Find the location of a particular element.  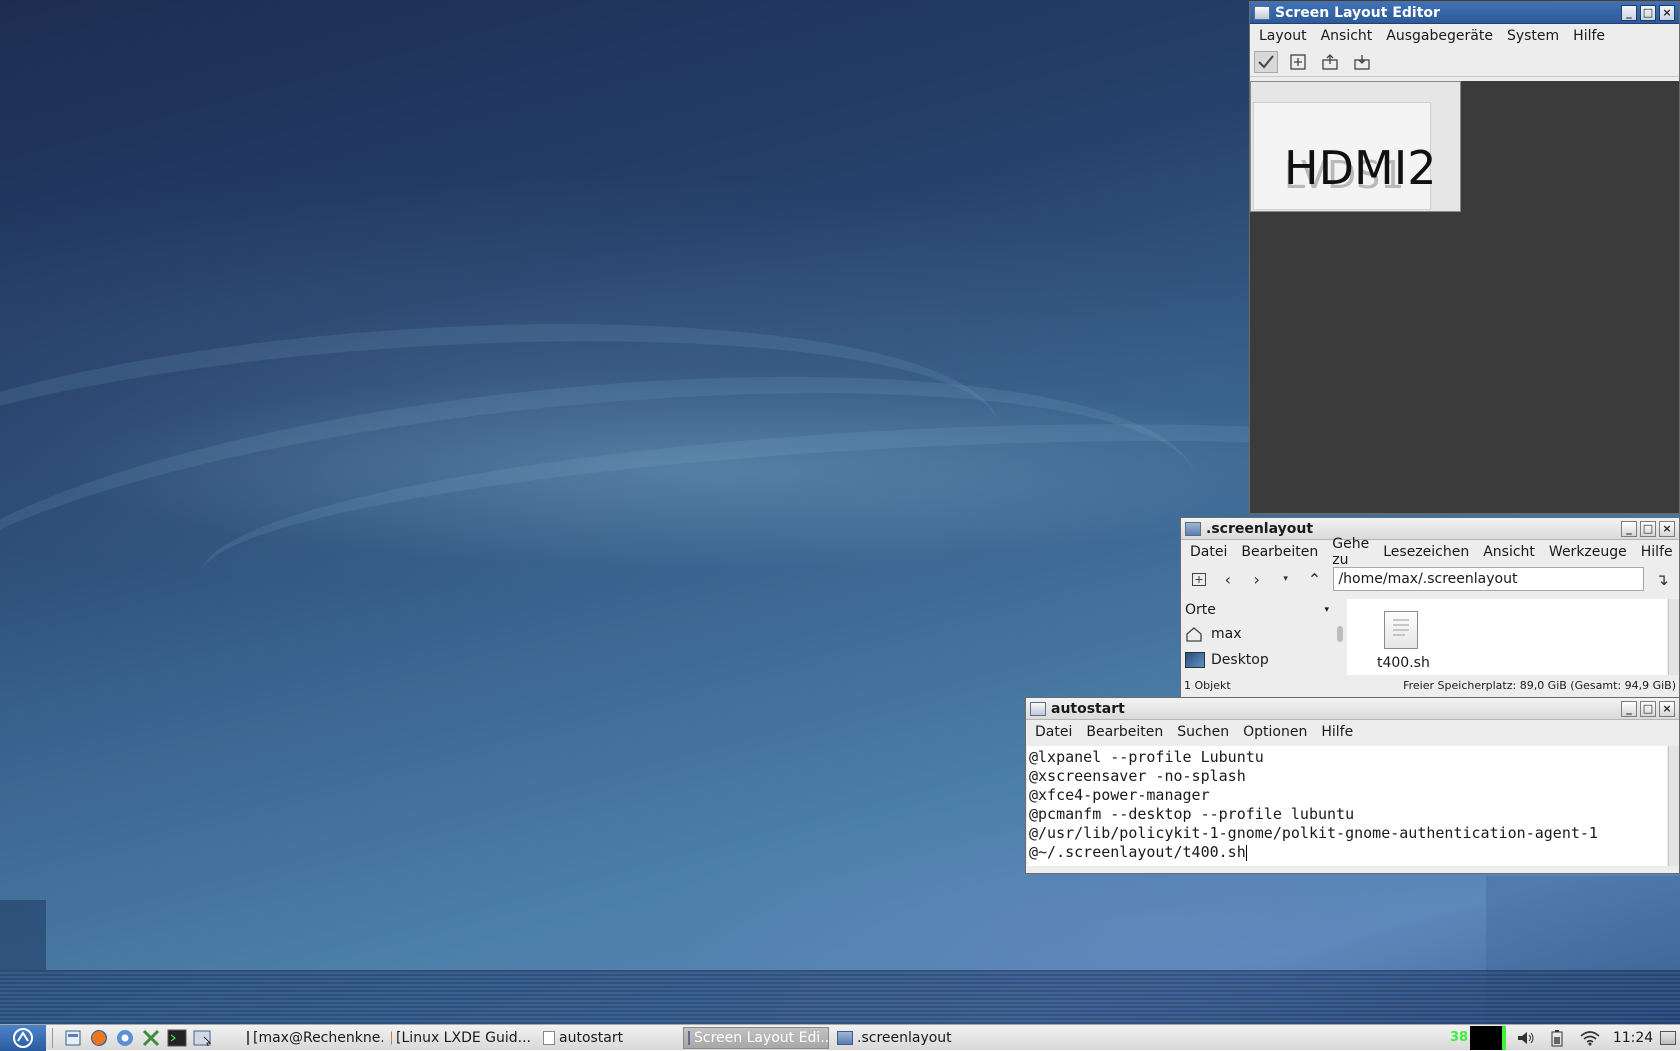

window-title: autostart is located at coordinates (1088, 708).